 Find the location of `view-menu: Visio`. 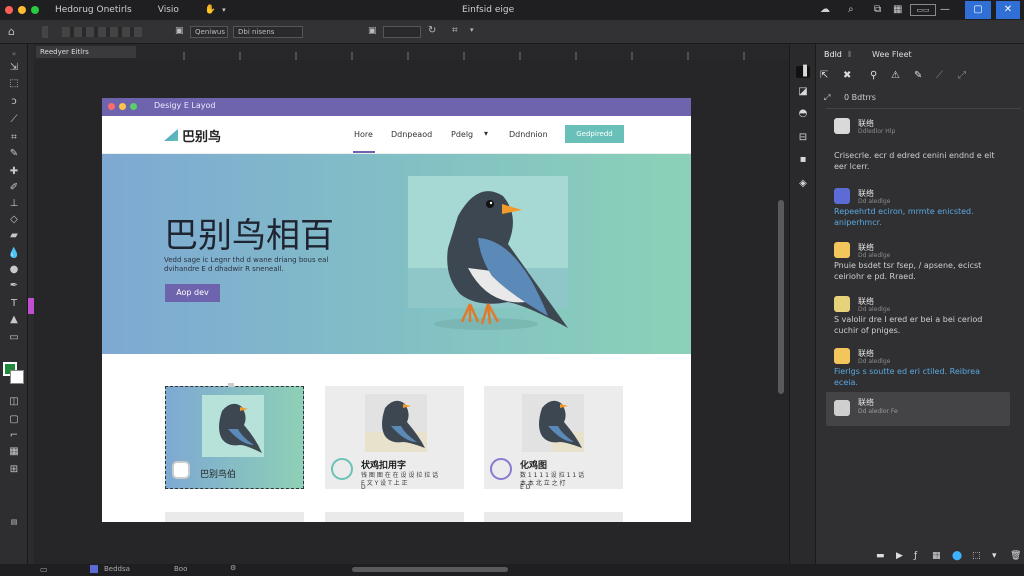

view-menu: Visio is located at coordinates (168, 10).